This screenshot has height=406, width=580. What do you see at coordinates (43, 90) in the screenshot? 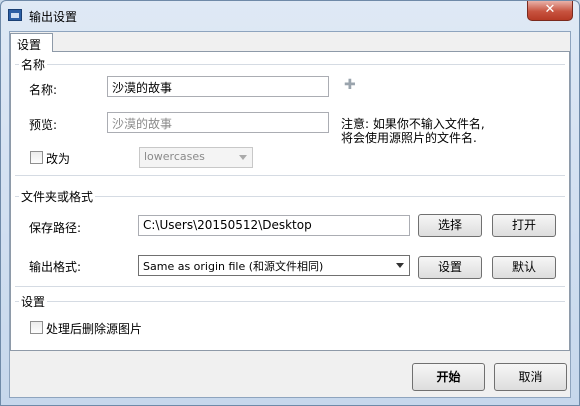
I see `name-label: 名称:` at bounding box center [43, 90].